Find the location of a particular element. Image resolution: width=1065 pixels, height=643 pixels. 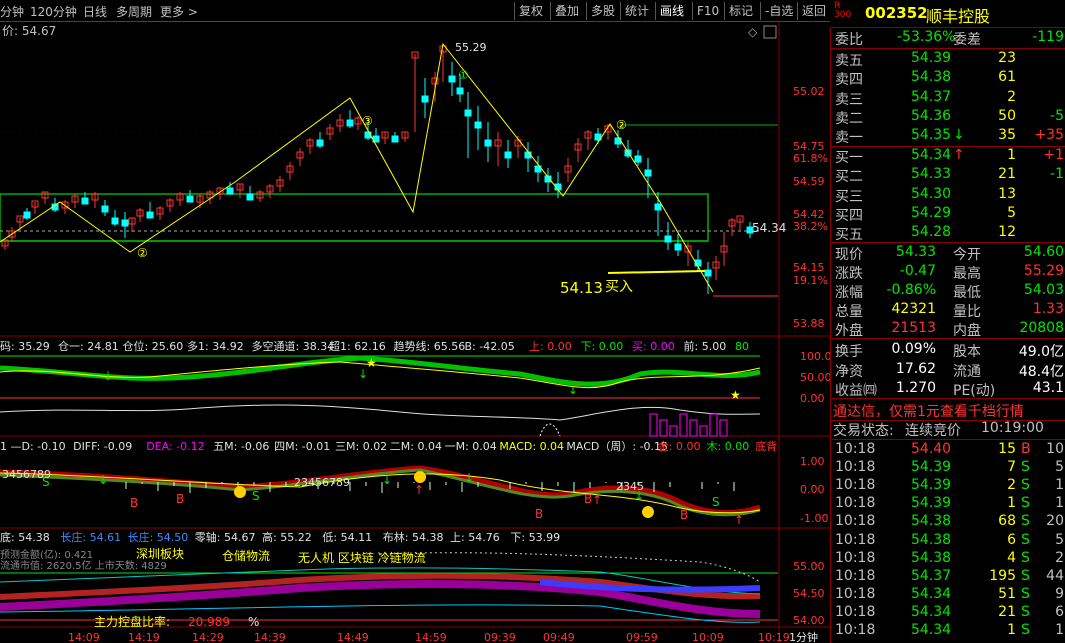

mark-button: 标记 is located at coordinates (740, 11).